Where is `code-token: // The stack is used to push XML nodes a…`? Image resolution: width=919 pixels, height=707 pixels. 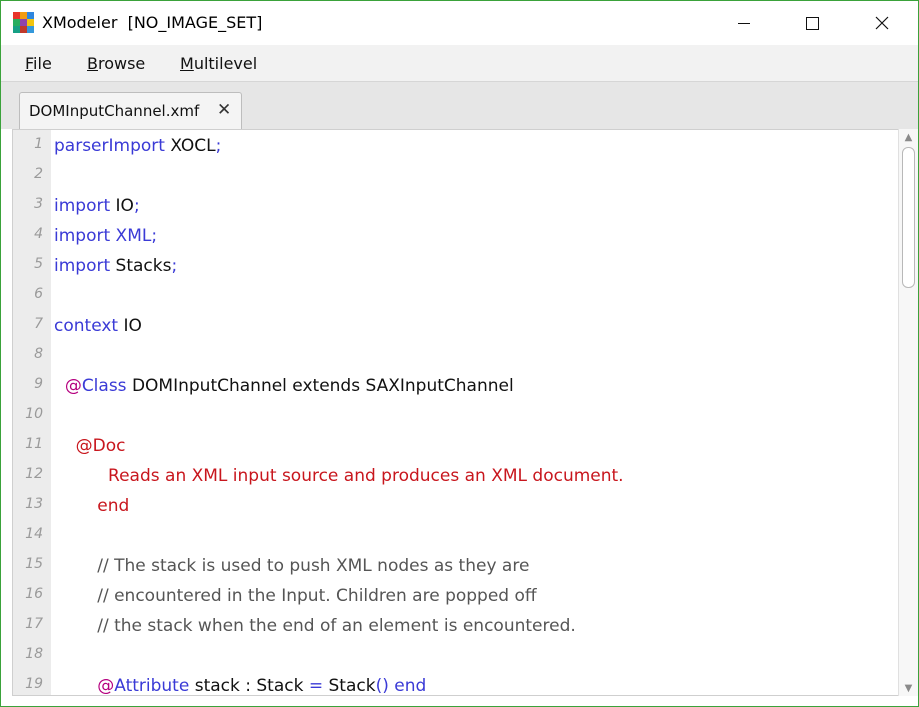
code-token: // The stack is used to push XML nodes a… is located at coordinates (313, 566).